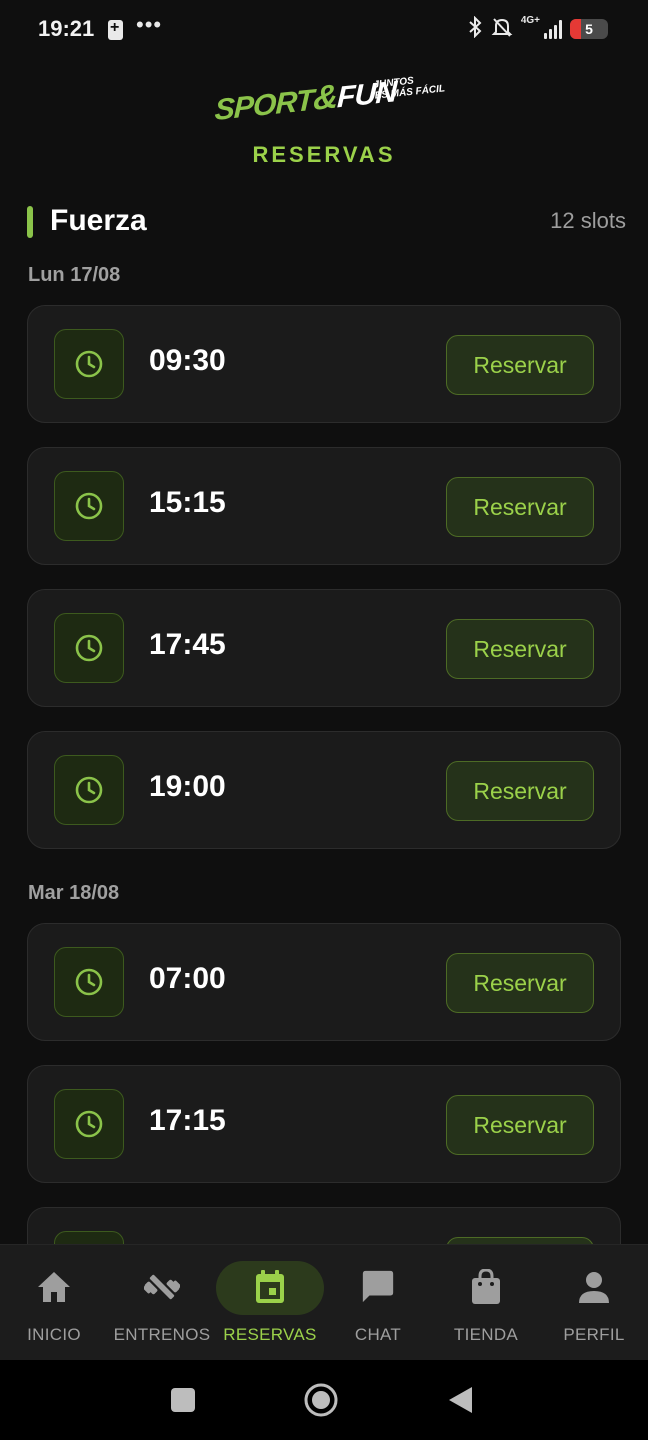  Describe the element at coordinates (530, 20) in the screenshot. I see `network-type: 4G+` at that location.